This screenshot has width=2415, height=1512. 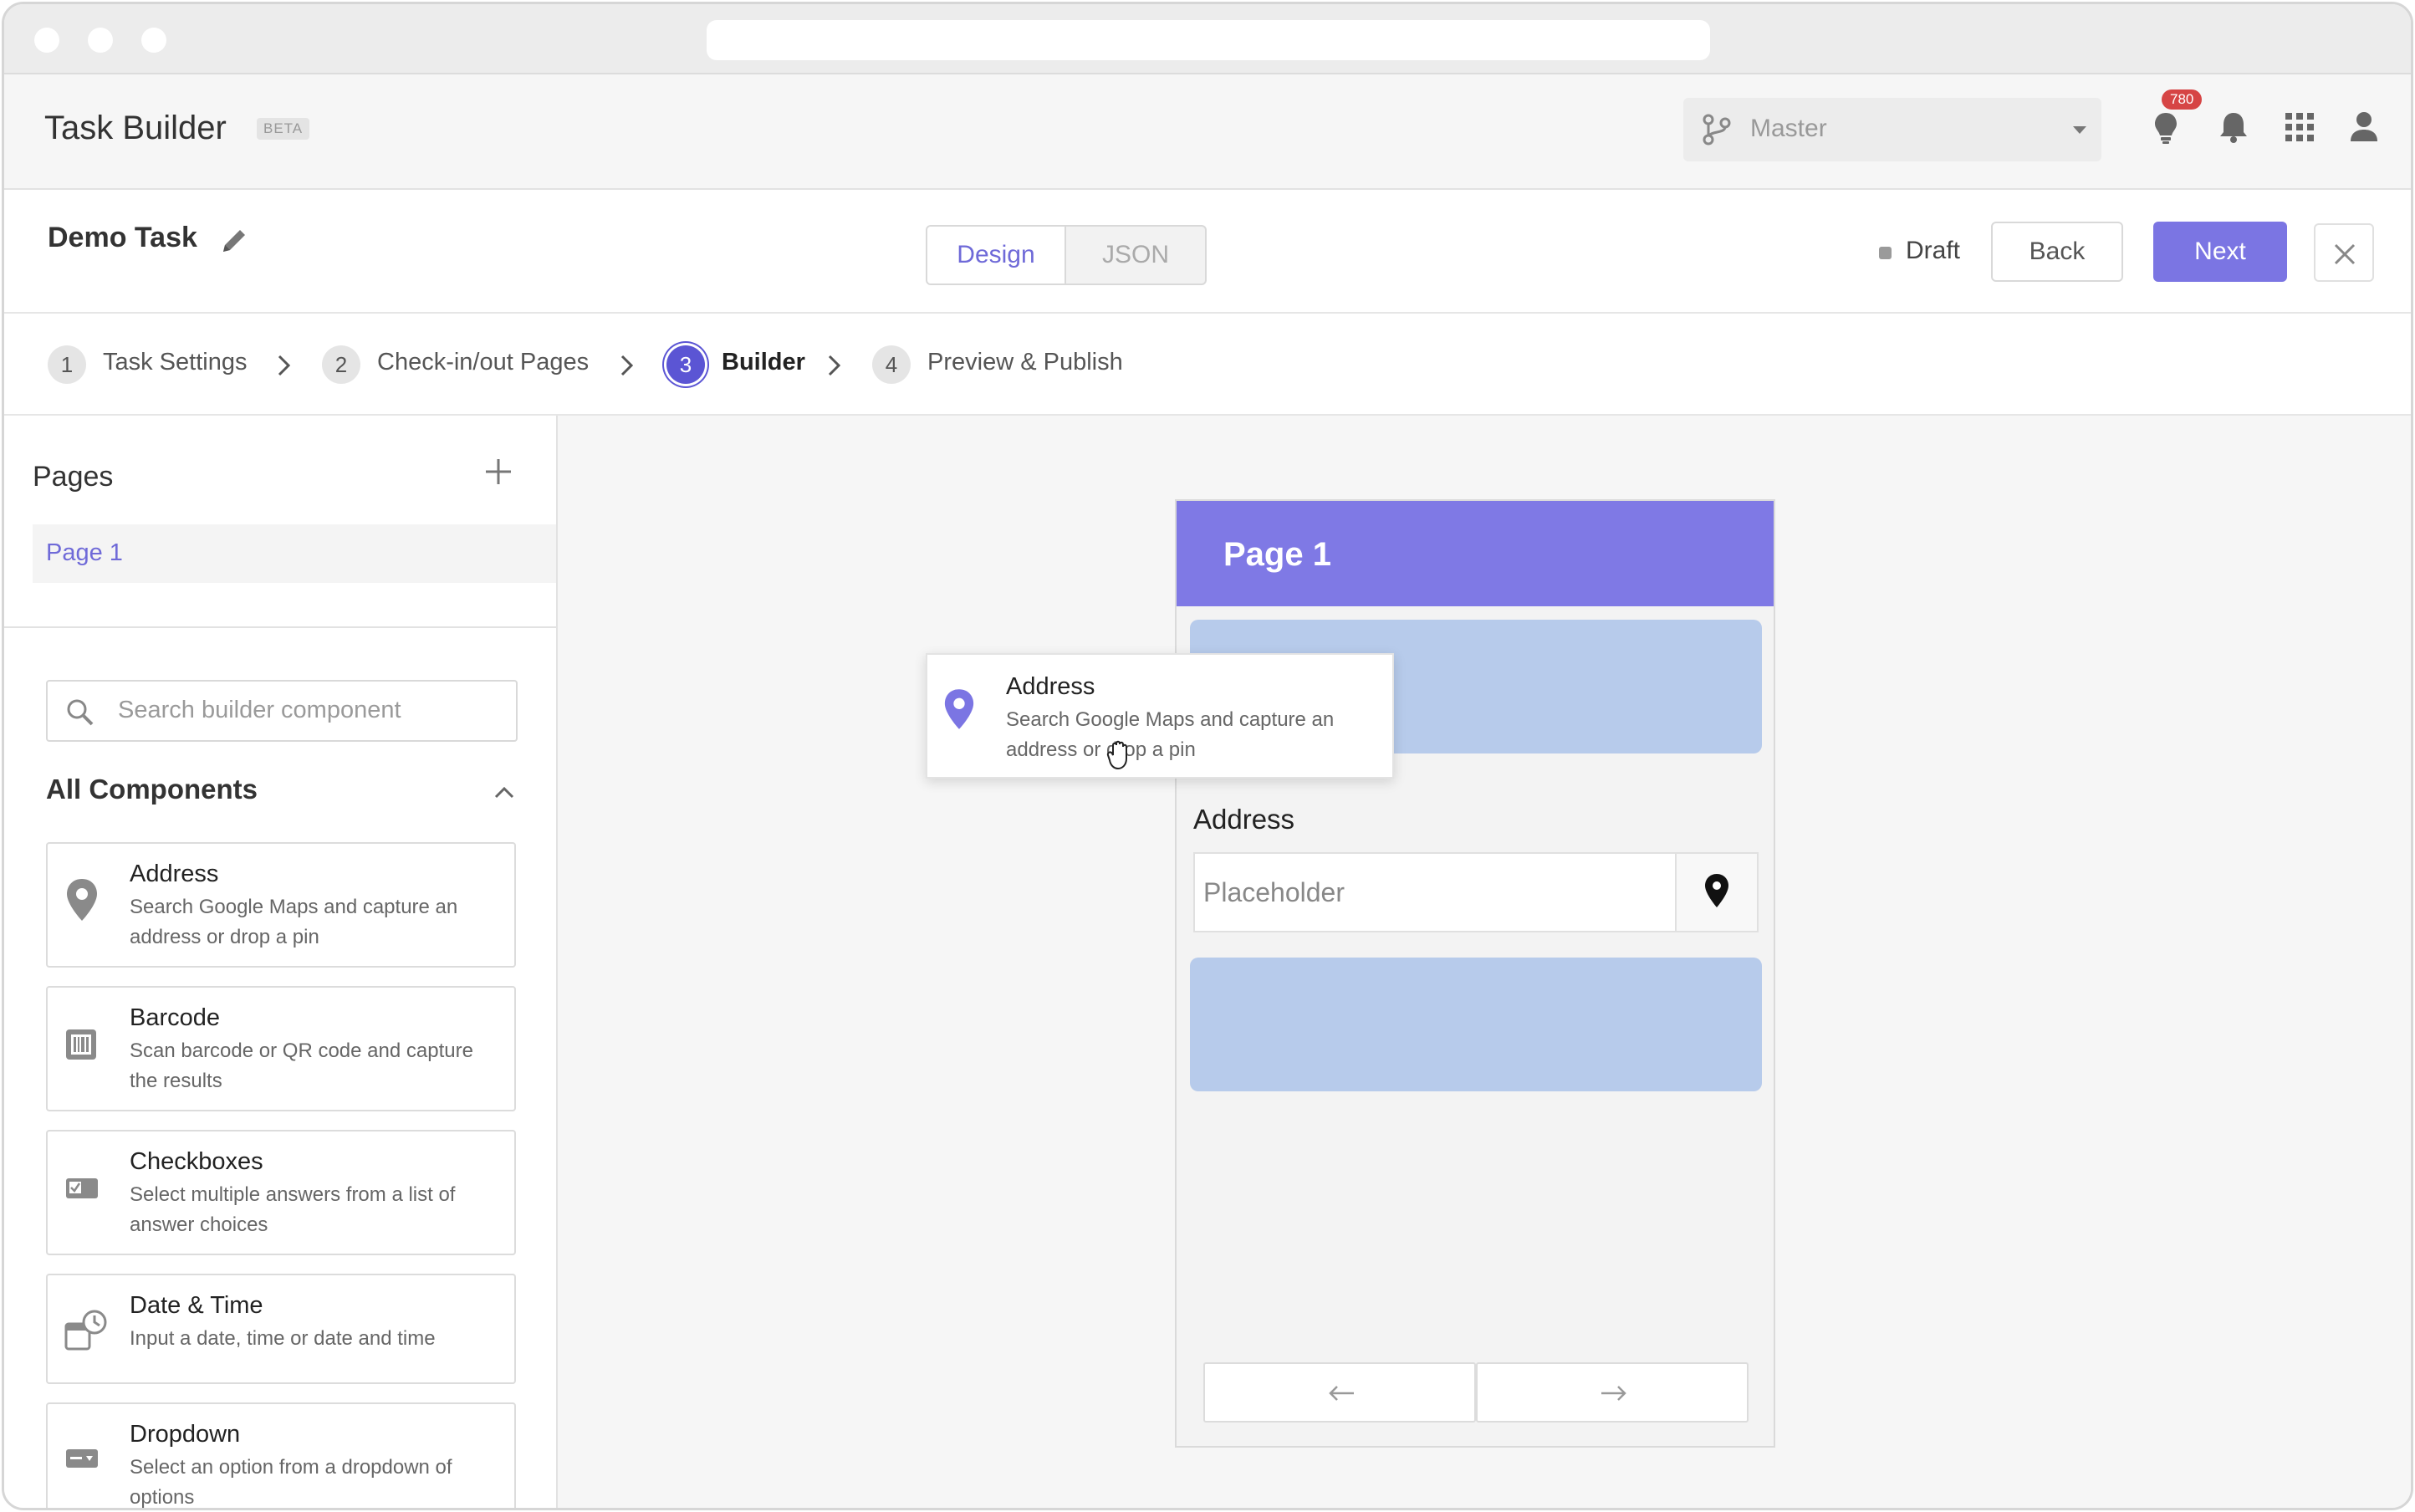 I want to click on prev-page-button, so click(x=1339, y=1392).